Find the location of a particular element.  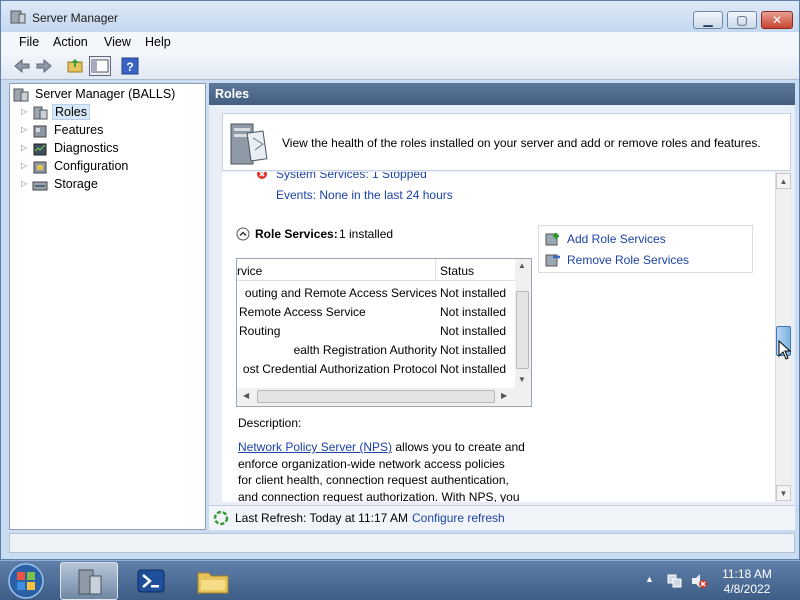

list-scroll-thumb is located at coordinates (522, 330).